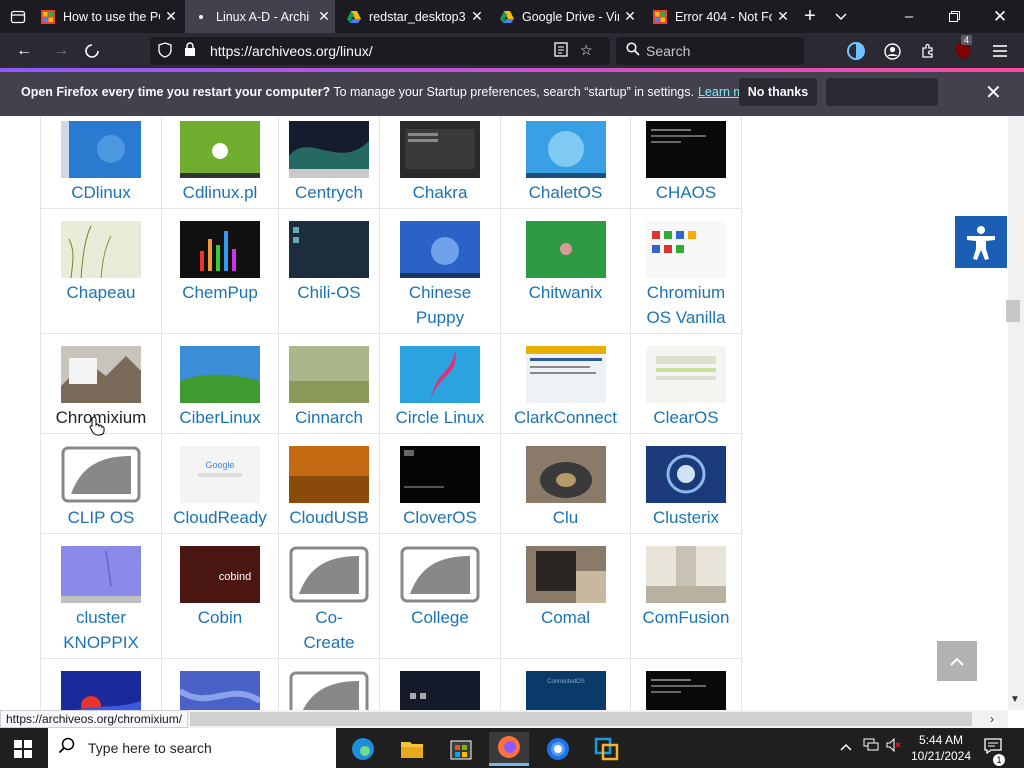  I want to click on os-link: Google CloudReady, so click(220, 488).